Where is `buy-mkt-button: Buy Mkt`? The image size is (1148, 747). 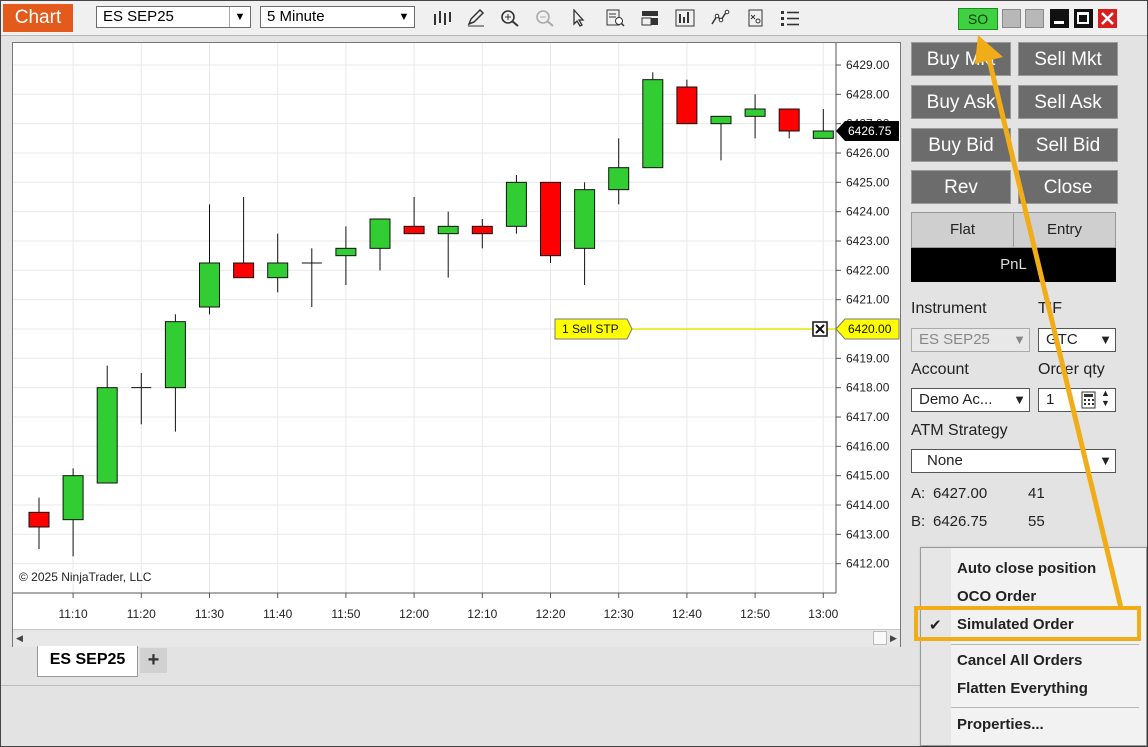
buy-mkt-button: Buy Mkt is located at coordinates (961, 59).